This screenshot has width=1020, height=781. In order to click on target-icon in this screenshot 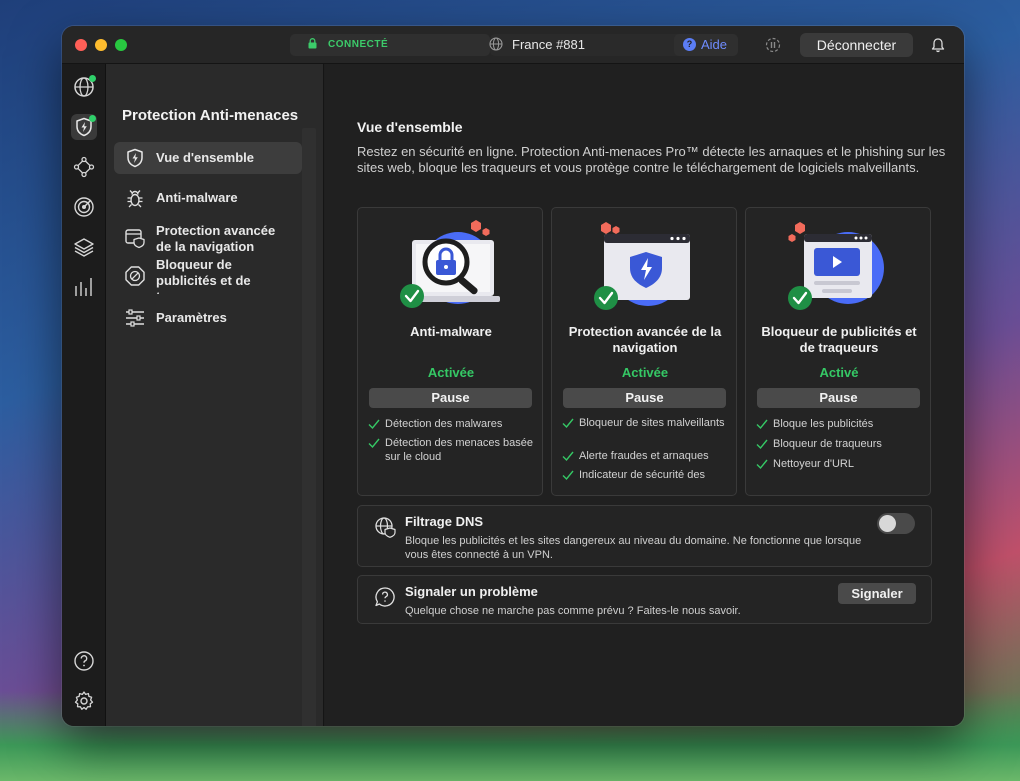, I will do `click(84, 207)`.